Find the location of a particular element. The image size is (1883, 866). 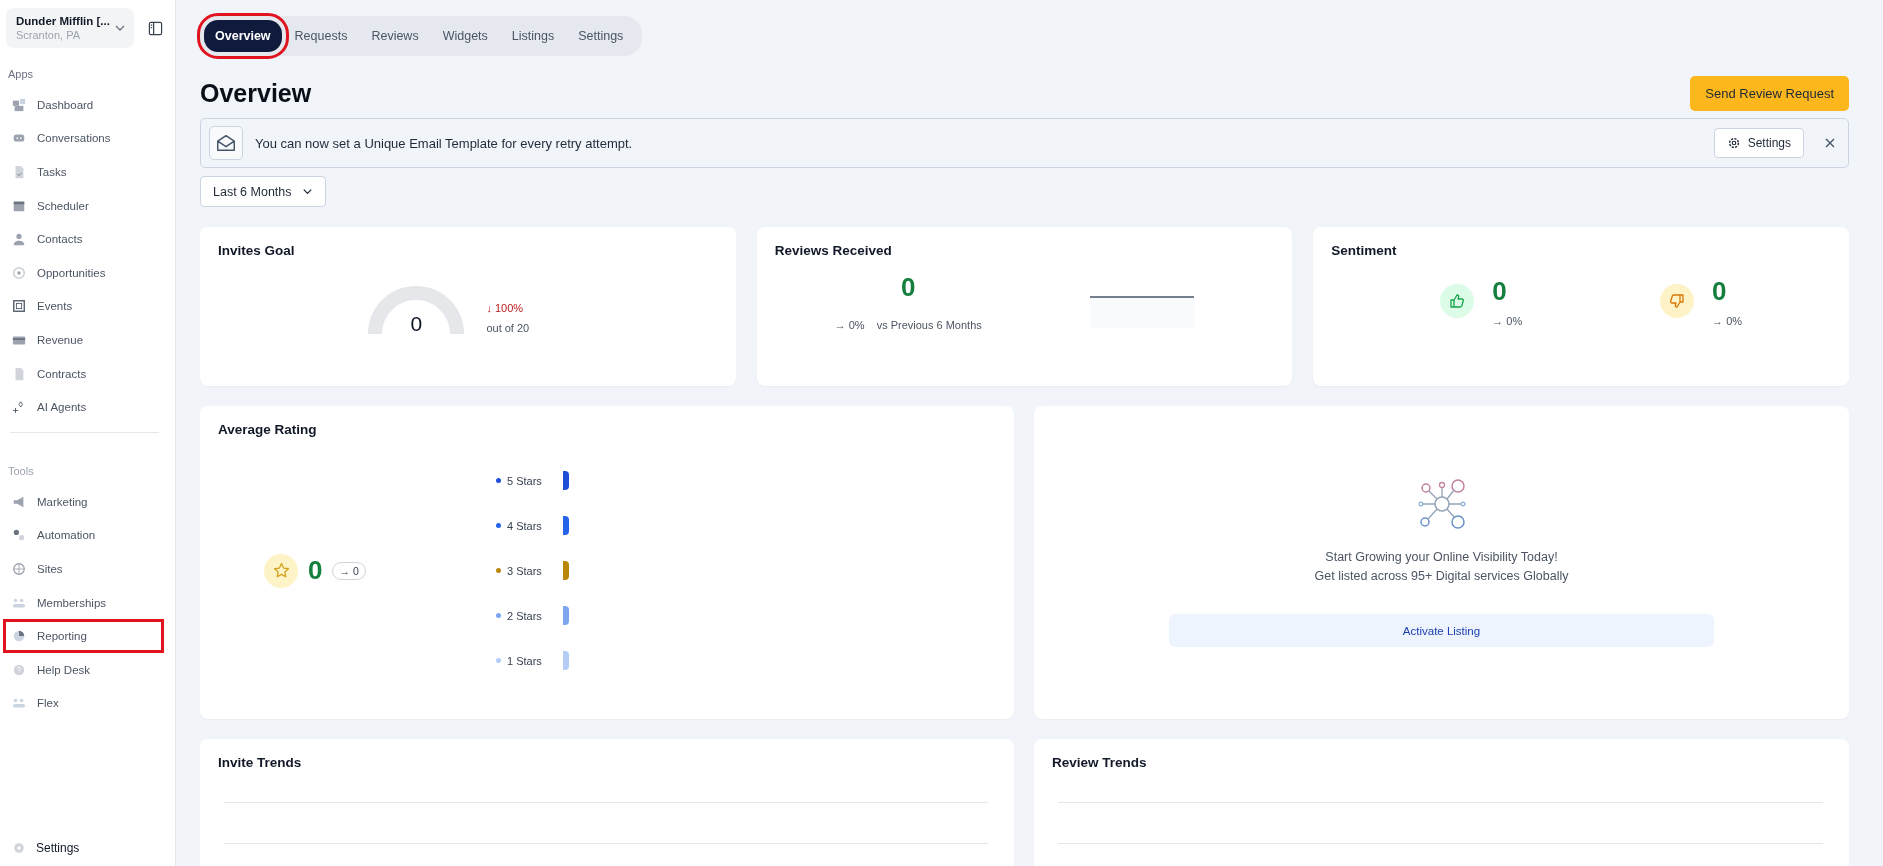

send-review-request-button: Send Review Request is located at coordinates (1769, 93).